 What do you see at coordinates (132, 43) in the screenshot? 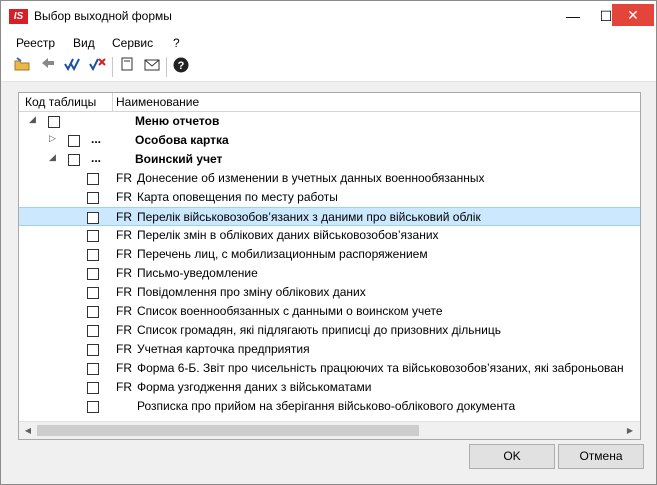
I see `menu-service: Сервис` at bounding box center [132, 43].